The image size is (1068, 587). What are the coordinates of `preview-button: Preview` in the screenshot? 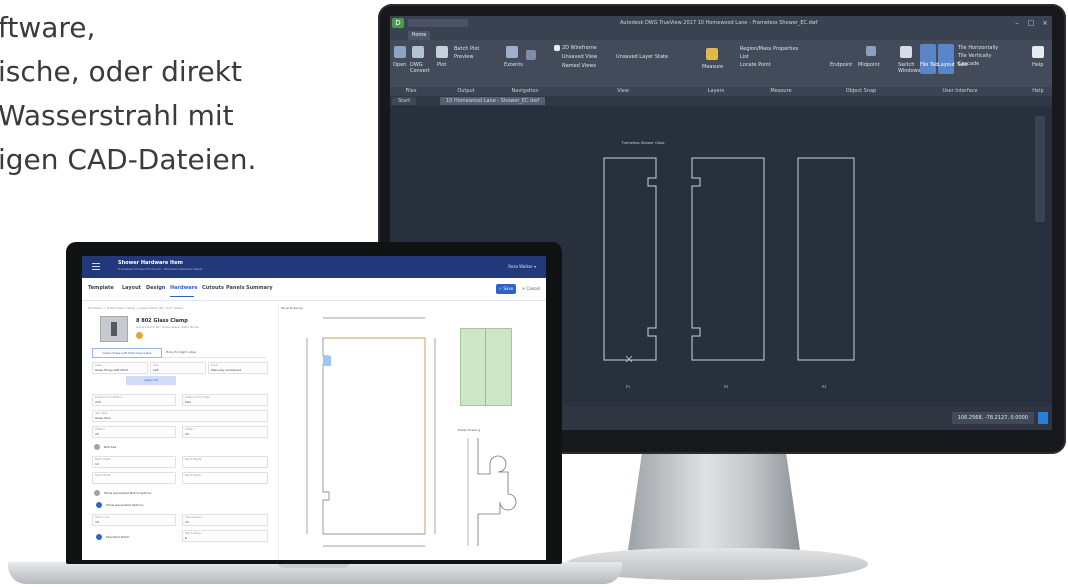 It's located at (463, 57).